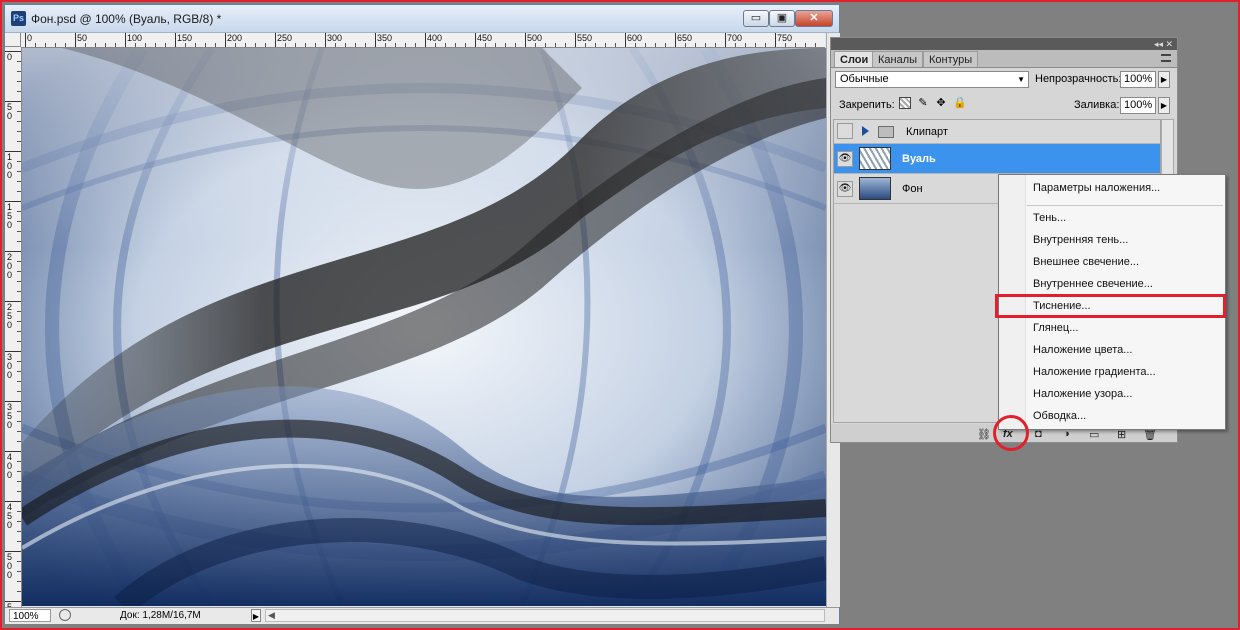  Describe the element at coordinates (932, 79) in the screenshot. I see `blend-mode-select: Обычные ▼` at that location.